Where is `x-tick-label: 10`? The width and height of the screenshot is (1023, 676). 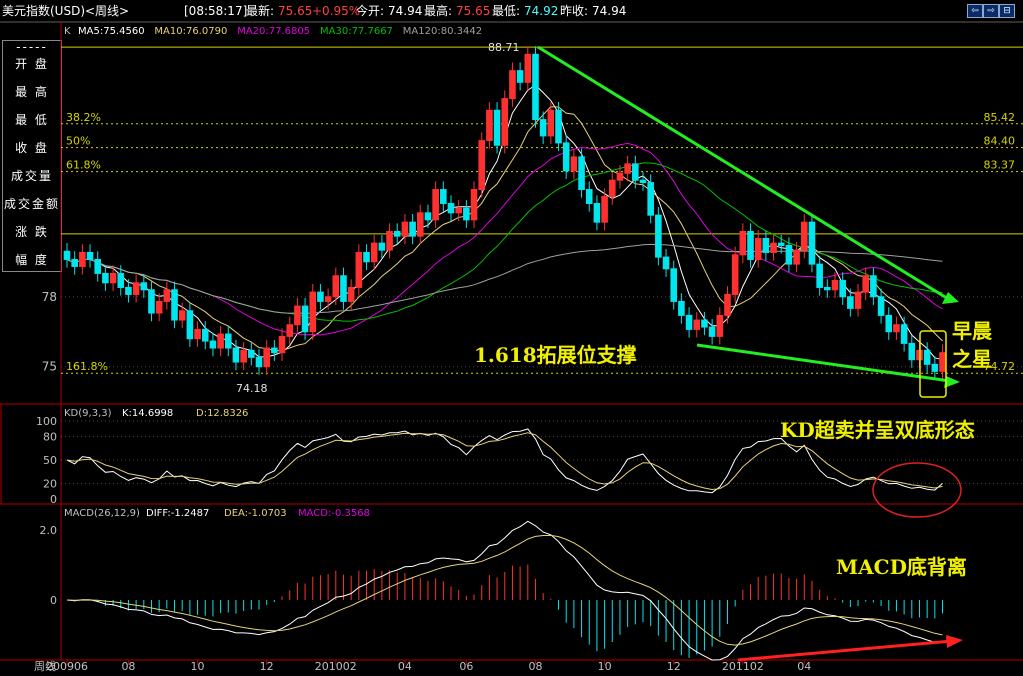 x-tick-label: 10 is located at coordinates (198, 666).